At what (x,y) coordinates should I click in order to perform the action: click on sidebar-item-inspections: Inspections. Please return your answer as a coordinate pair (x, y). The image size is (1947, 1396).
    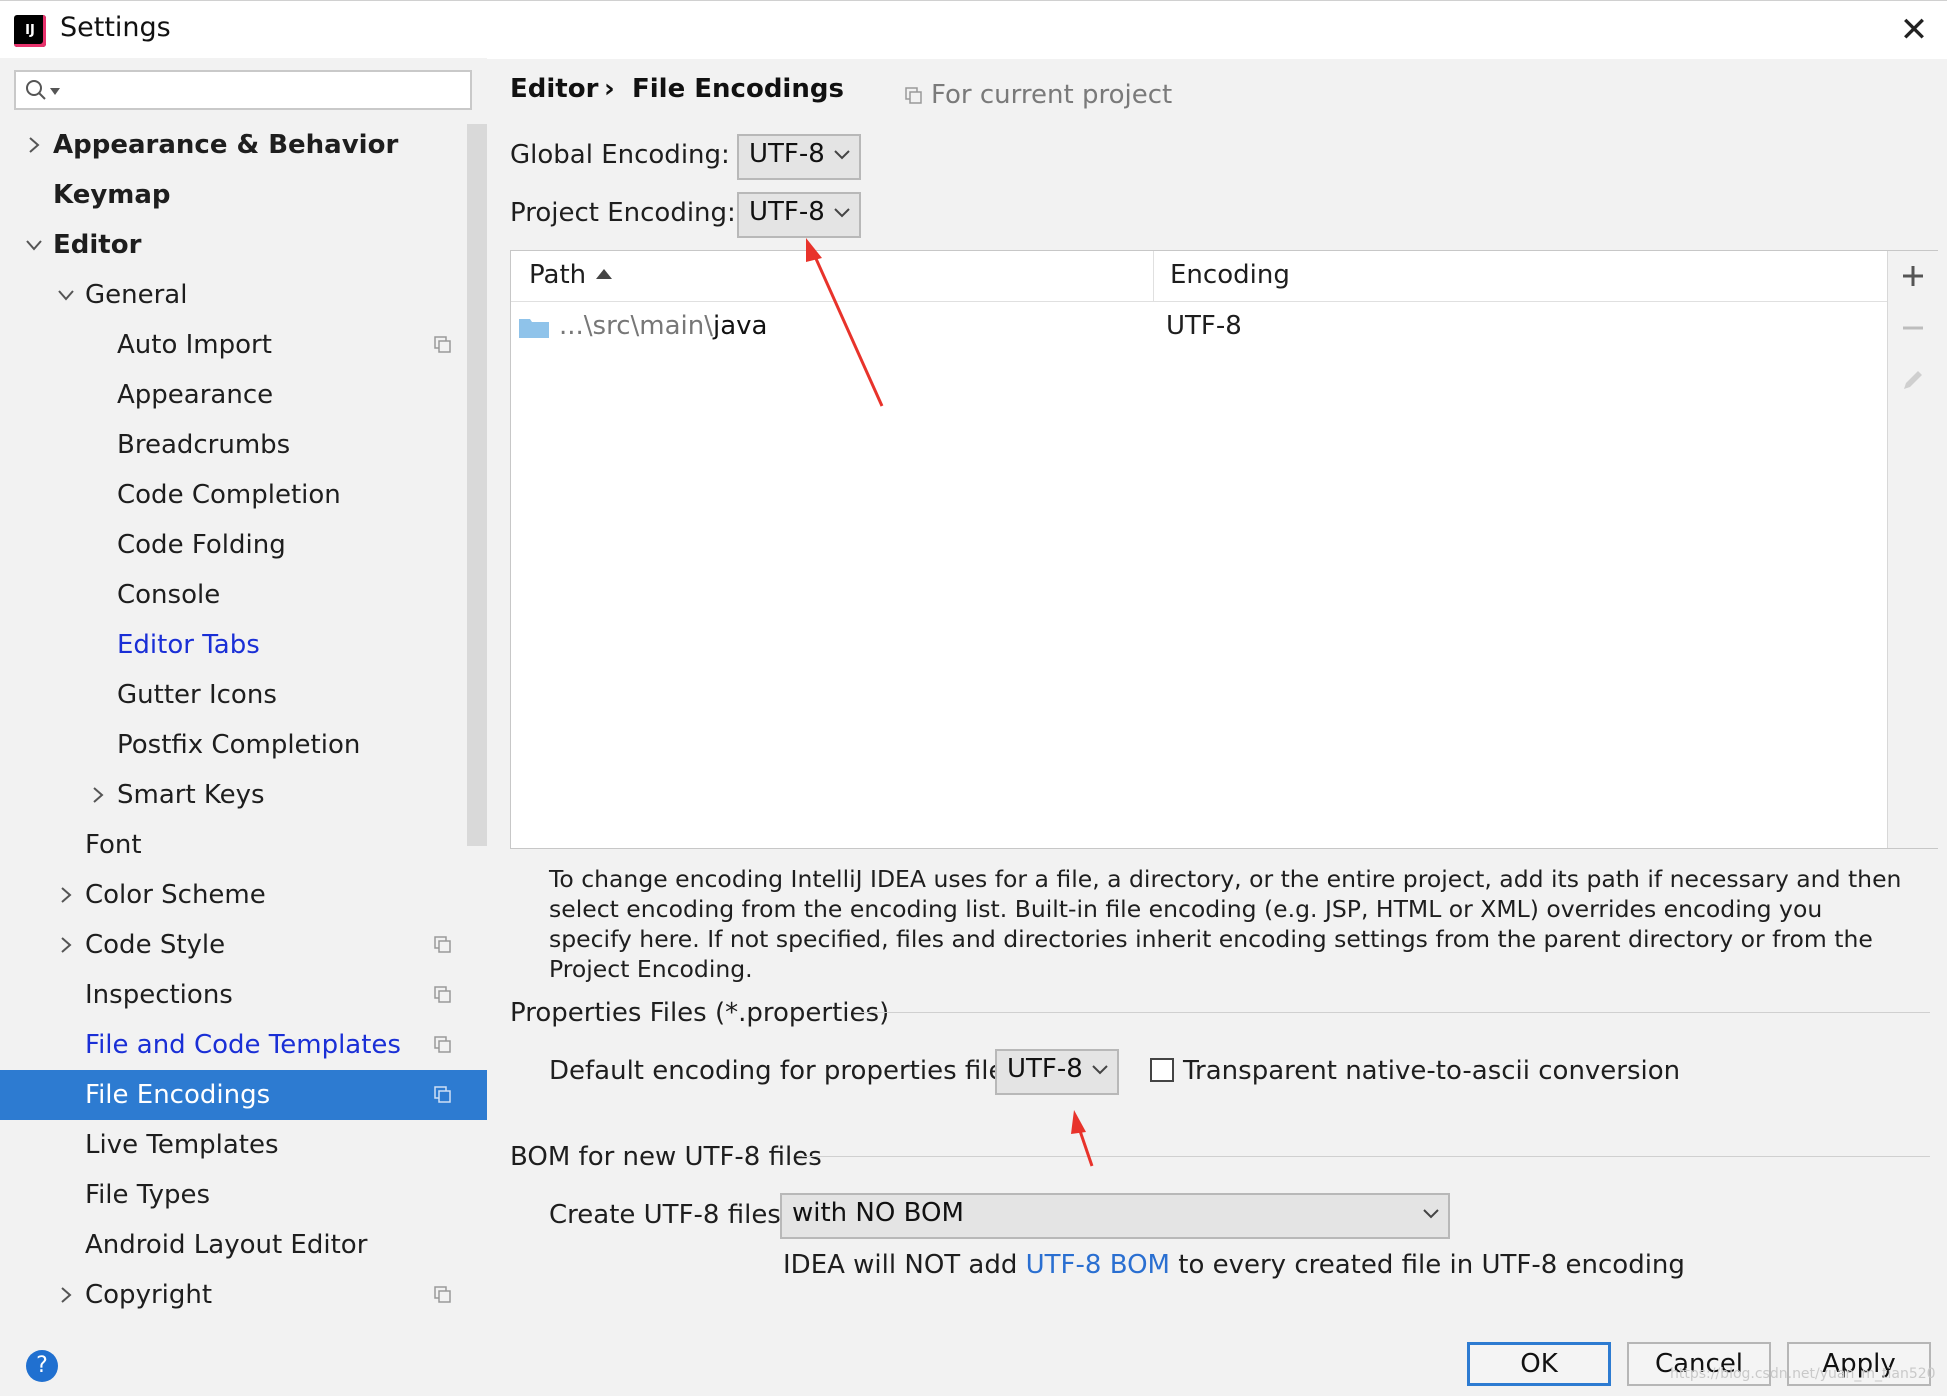
    Looking at the image, I should click on (234, 995).